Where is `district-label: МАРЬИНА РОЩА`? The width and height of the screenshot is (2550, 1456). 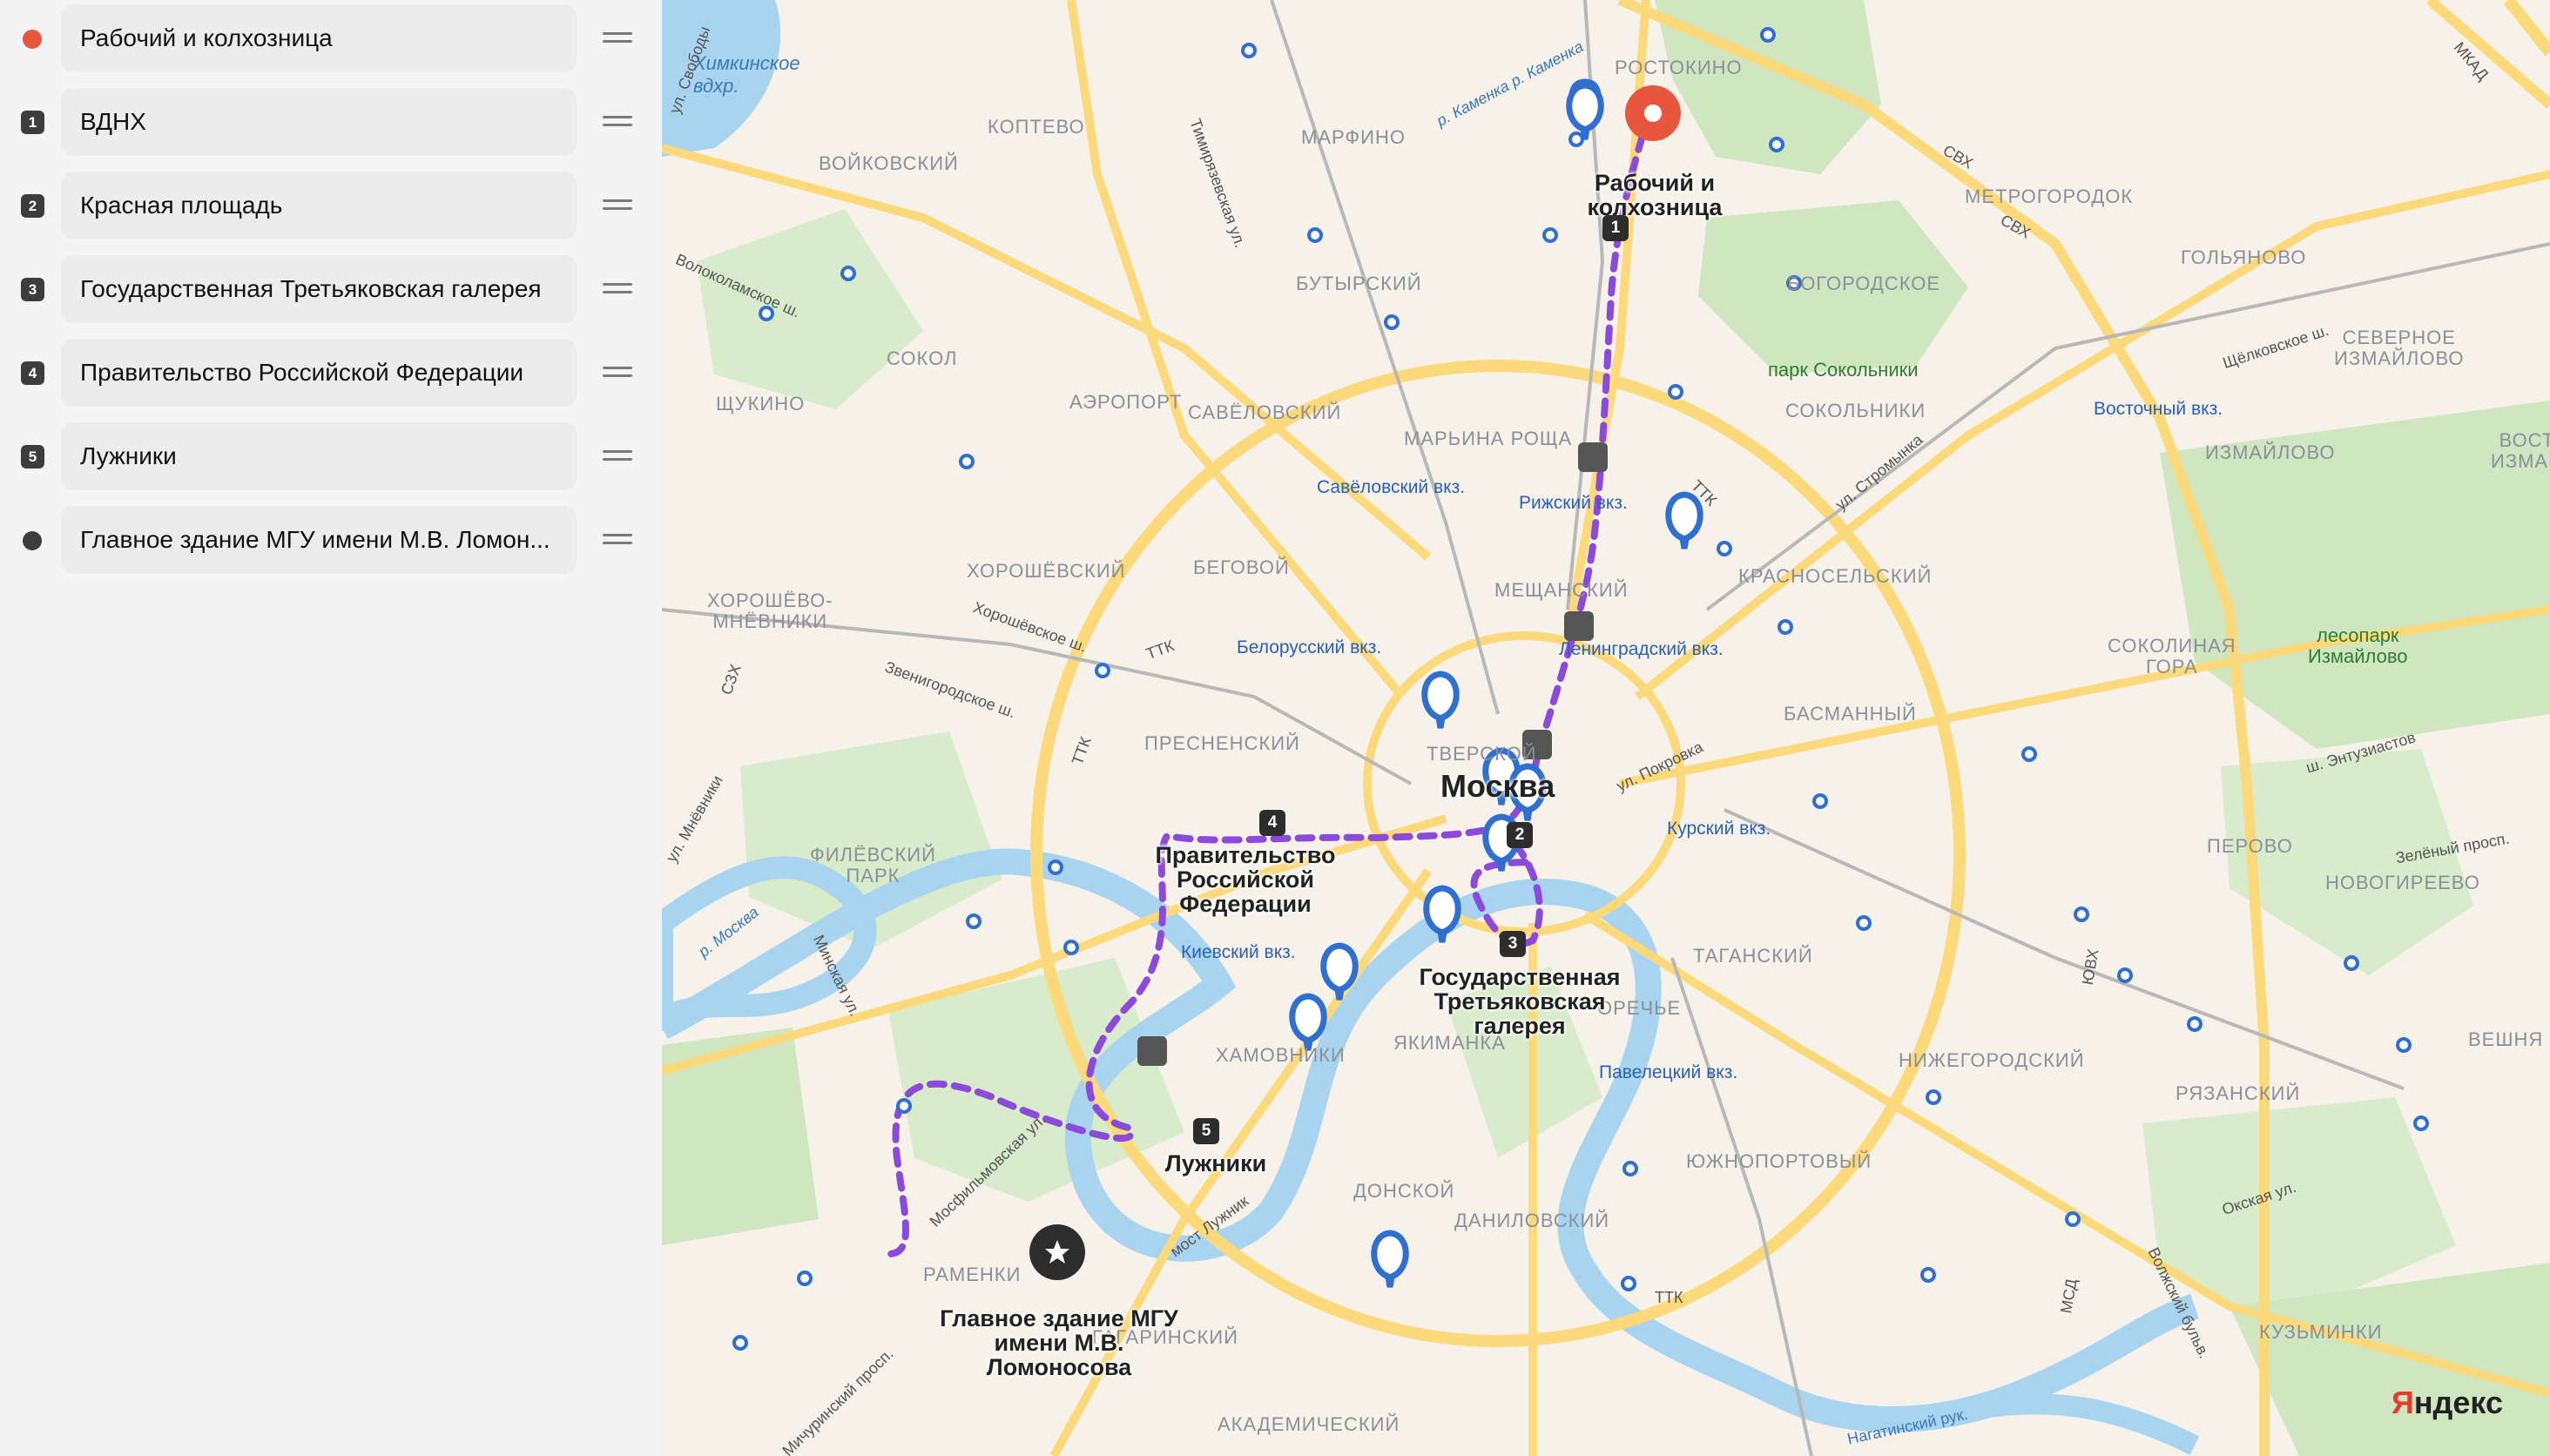 district-label: МАРЬИНА РОЩА is located at coordinates (1488, 438).